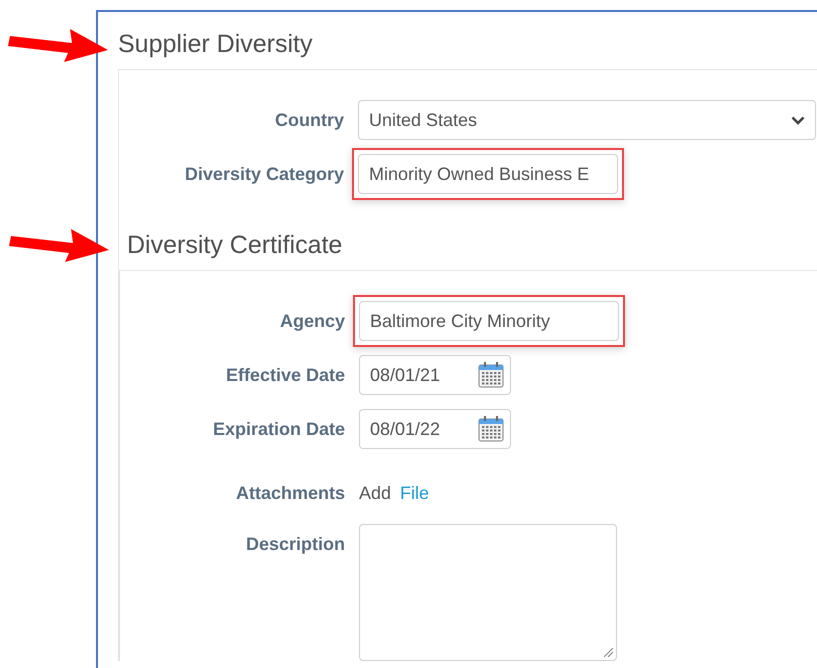  I want to click on date-field: 08/01/21, so click(435, 375).